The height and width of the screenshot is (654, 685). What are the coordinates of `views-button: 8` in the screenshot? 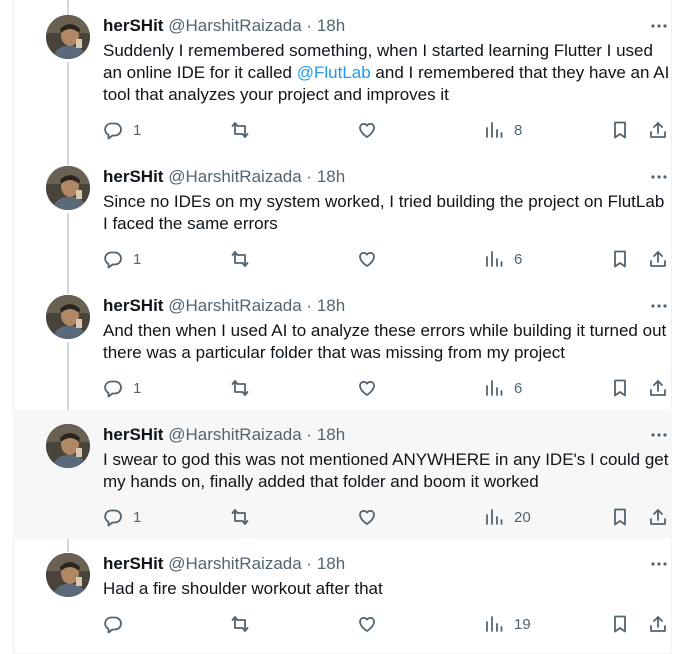 It's located at (503, 130).